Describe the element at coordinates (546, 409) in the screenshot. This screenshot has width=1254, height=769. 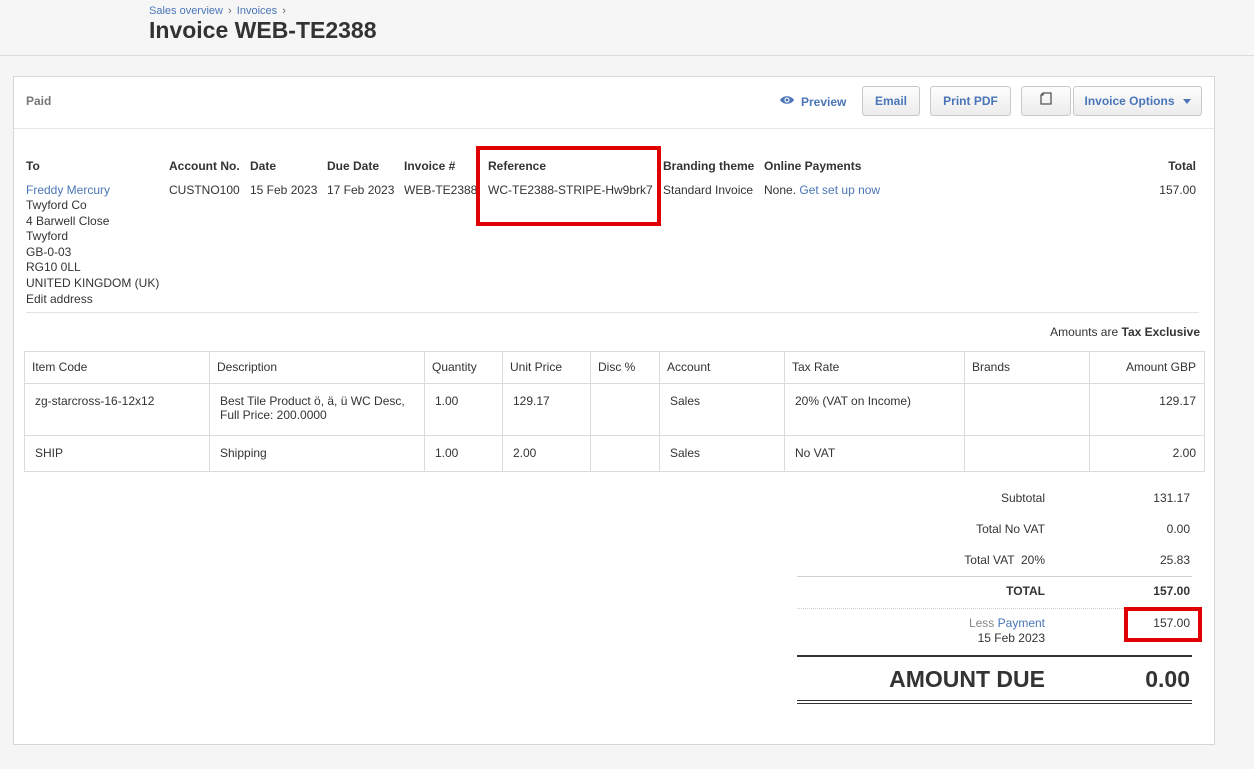
I see `unit-price-cell: 129.17` at that location.